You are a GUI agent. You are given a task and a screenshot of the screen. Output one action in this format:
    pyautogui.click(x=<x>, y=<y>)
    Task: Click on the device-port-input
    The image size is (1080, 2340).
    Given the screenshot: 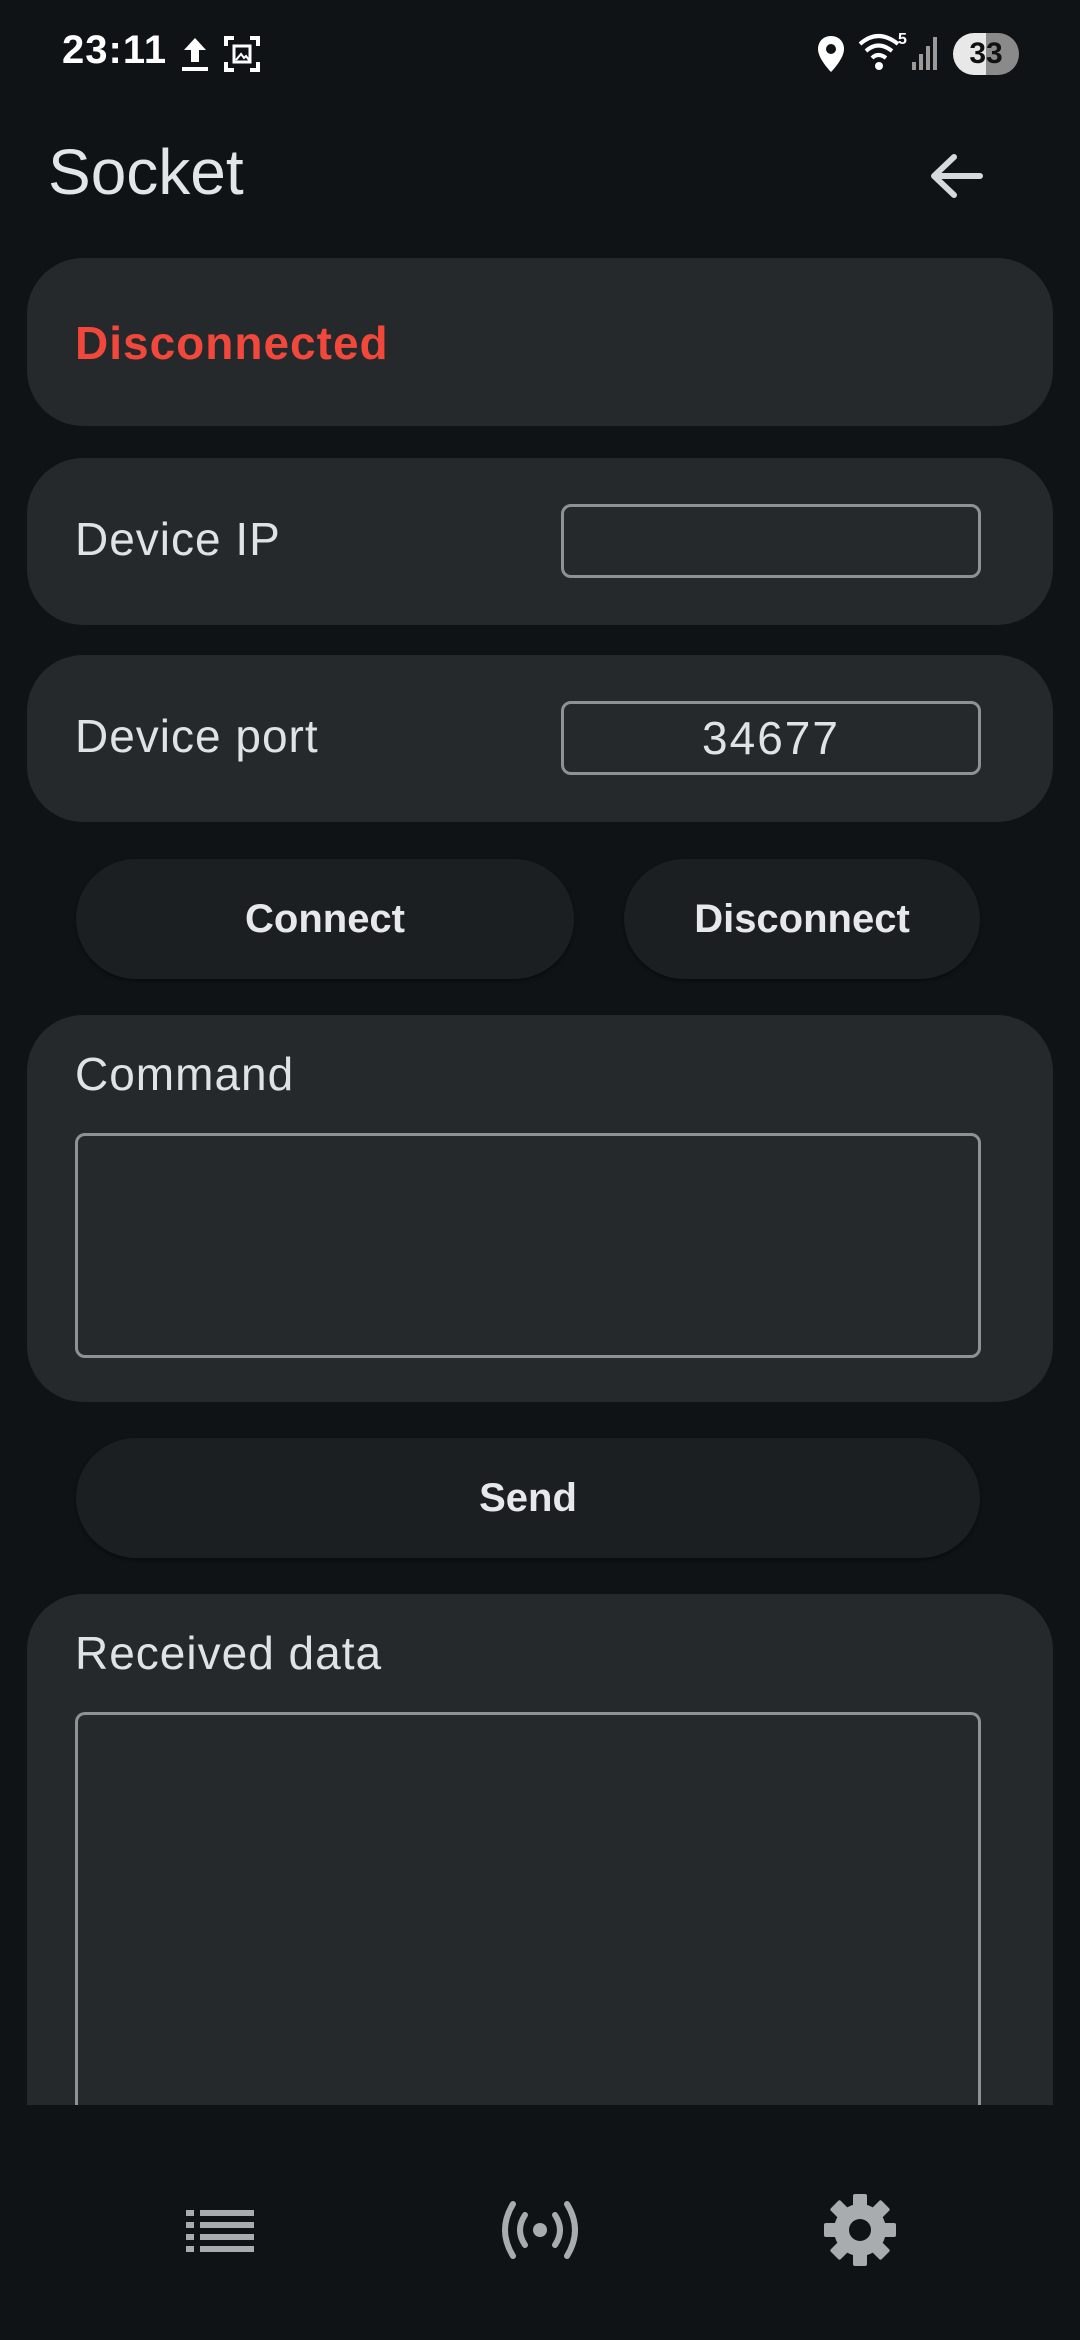 What is the action you would take?
    pyautogui.click(x=771, y=738)
    